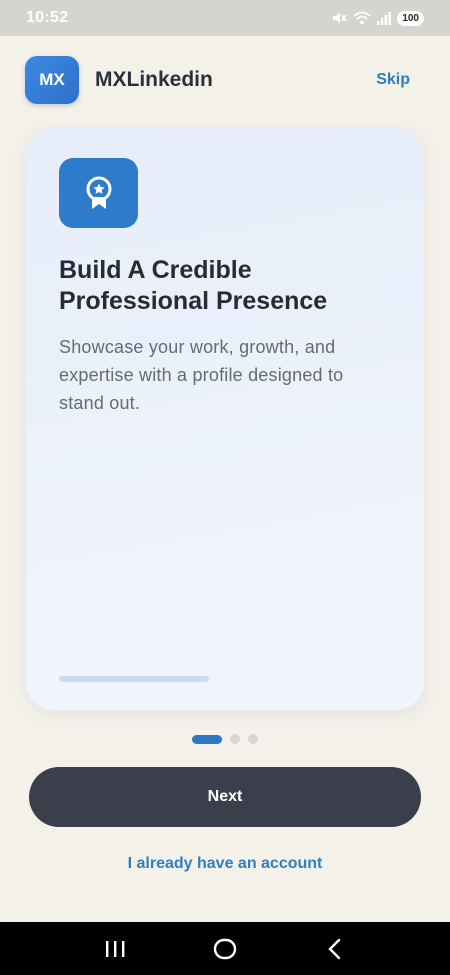 Image resolution: width=450 pixels, height=975 pixels. Describe the element at coordinates (52, 80) in the screenshot. I see `app-logo: MX` at that location.